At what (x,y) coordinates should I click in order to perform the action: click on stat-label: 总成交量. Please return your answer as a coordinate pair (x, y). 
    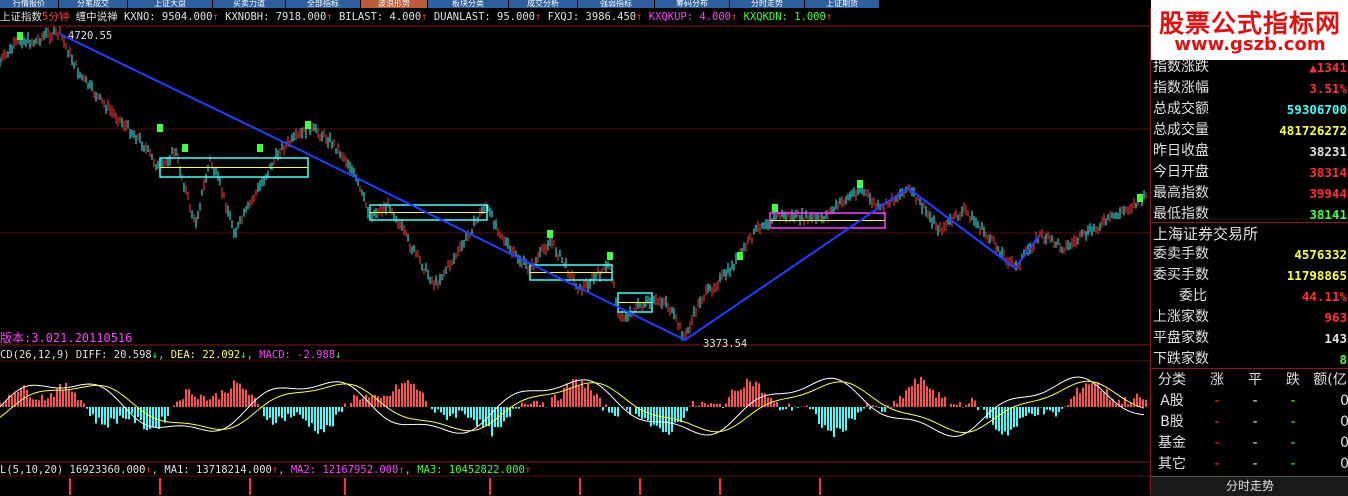
    Looking at the image, I should click on (1181, 130).